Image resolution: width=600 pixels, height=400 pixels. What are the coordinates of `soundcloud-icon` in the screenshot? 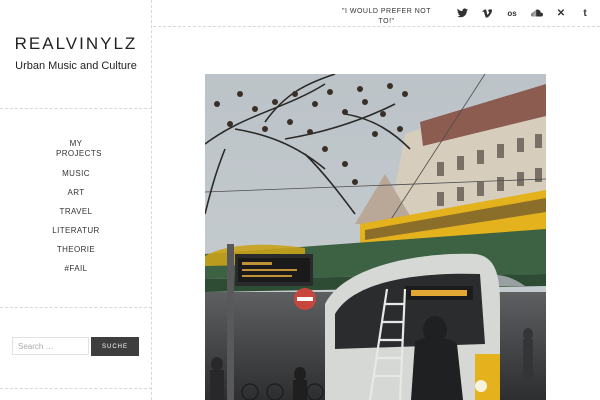 It's located at (537, 13).